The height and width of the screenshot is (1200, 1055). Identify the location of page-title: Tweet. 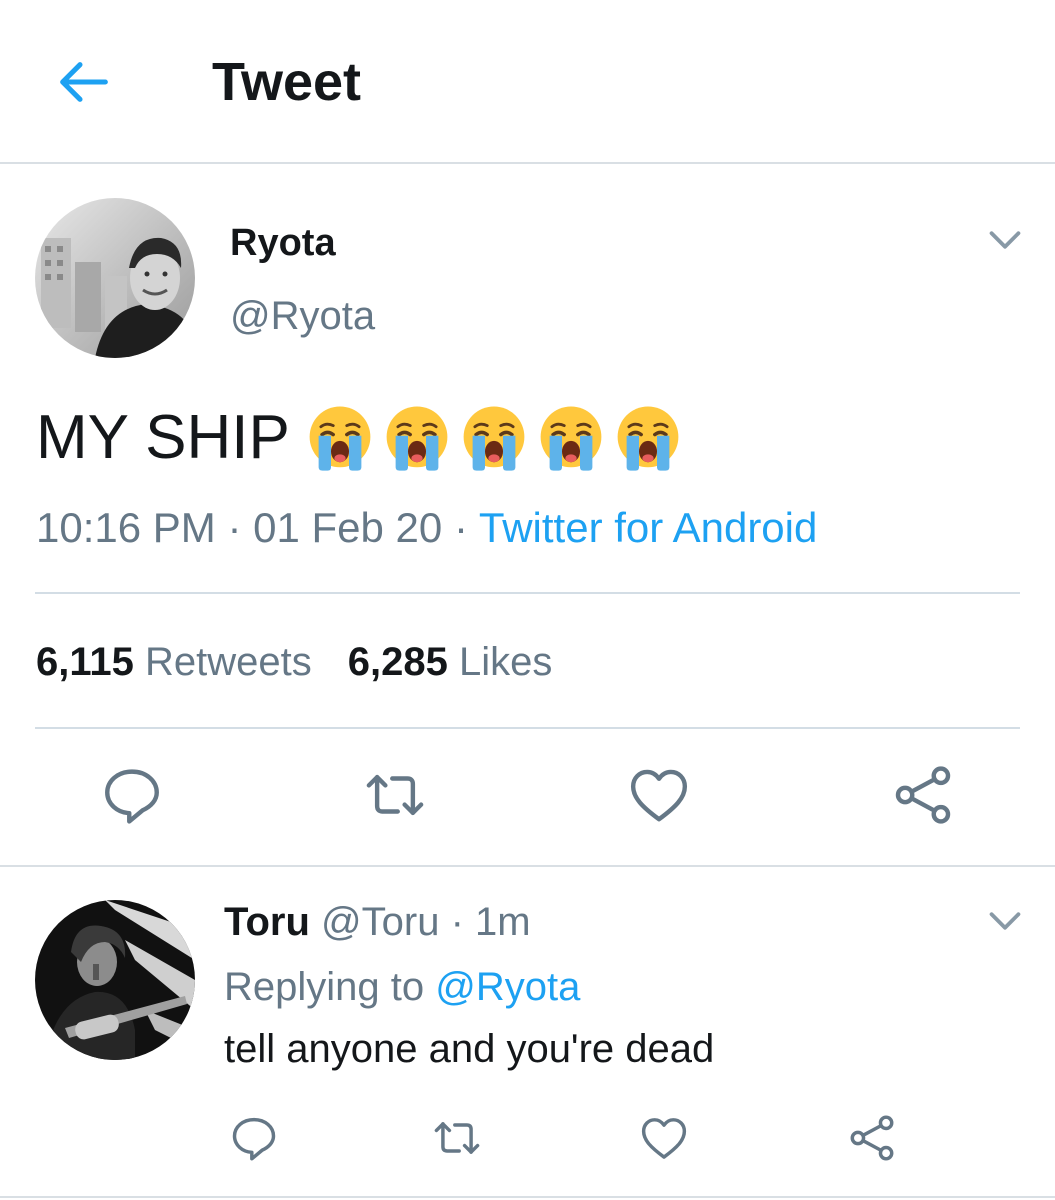
(287, 82).